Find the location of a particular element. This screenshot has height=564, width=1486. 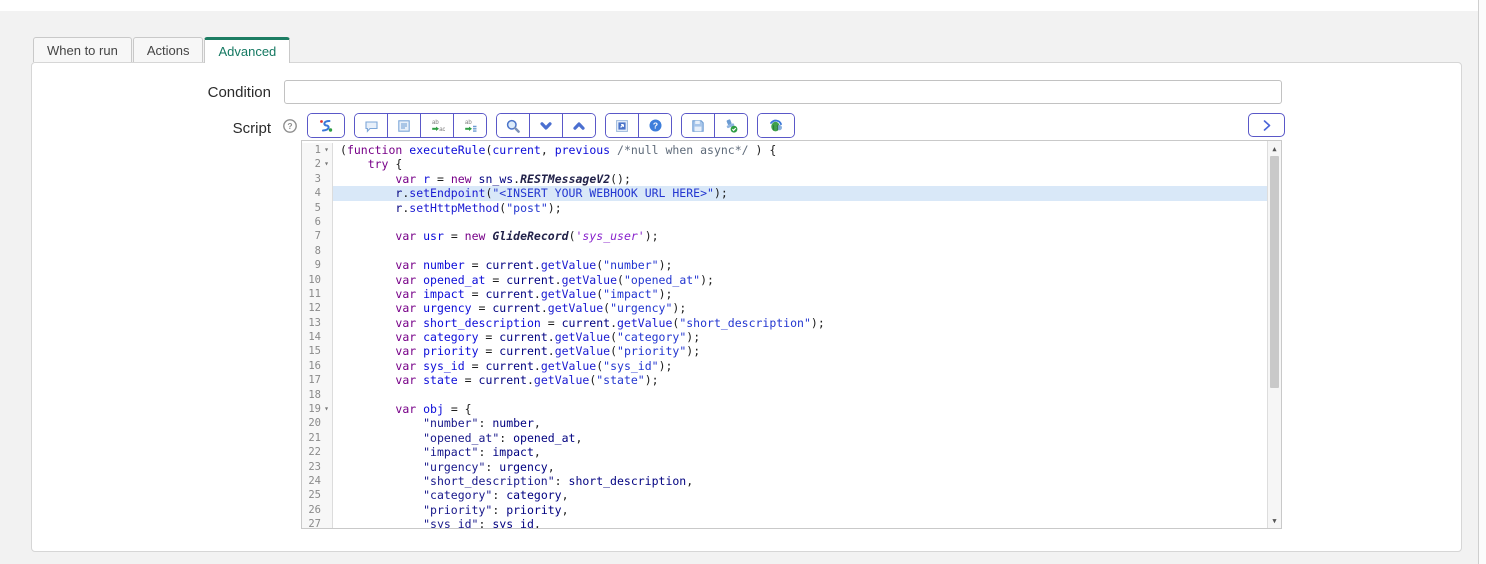

code-line: 27 "sys_id": sys_id, is located at coordinates (784, 522).